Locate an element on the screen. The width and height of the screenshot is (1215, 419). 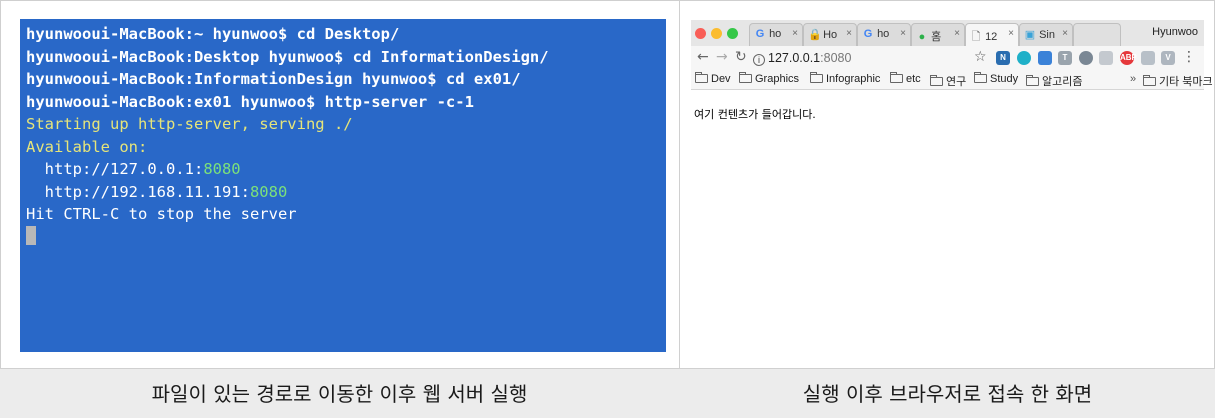
extension-square-icon is located at coordinates (1148, 58).